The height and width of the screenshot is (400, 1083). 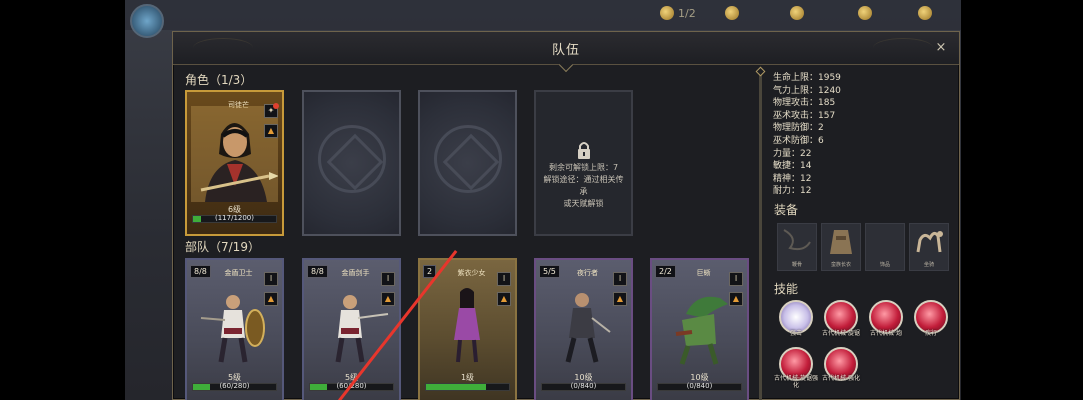 I want to click on troop-card: 5/5 夜行者 I ▲ 10级 (0/840), so click(x=583, y=329).